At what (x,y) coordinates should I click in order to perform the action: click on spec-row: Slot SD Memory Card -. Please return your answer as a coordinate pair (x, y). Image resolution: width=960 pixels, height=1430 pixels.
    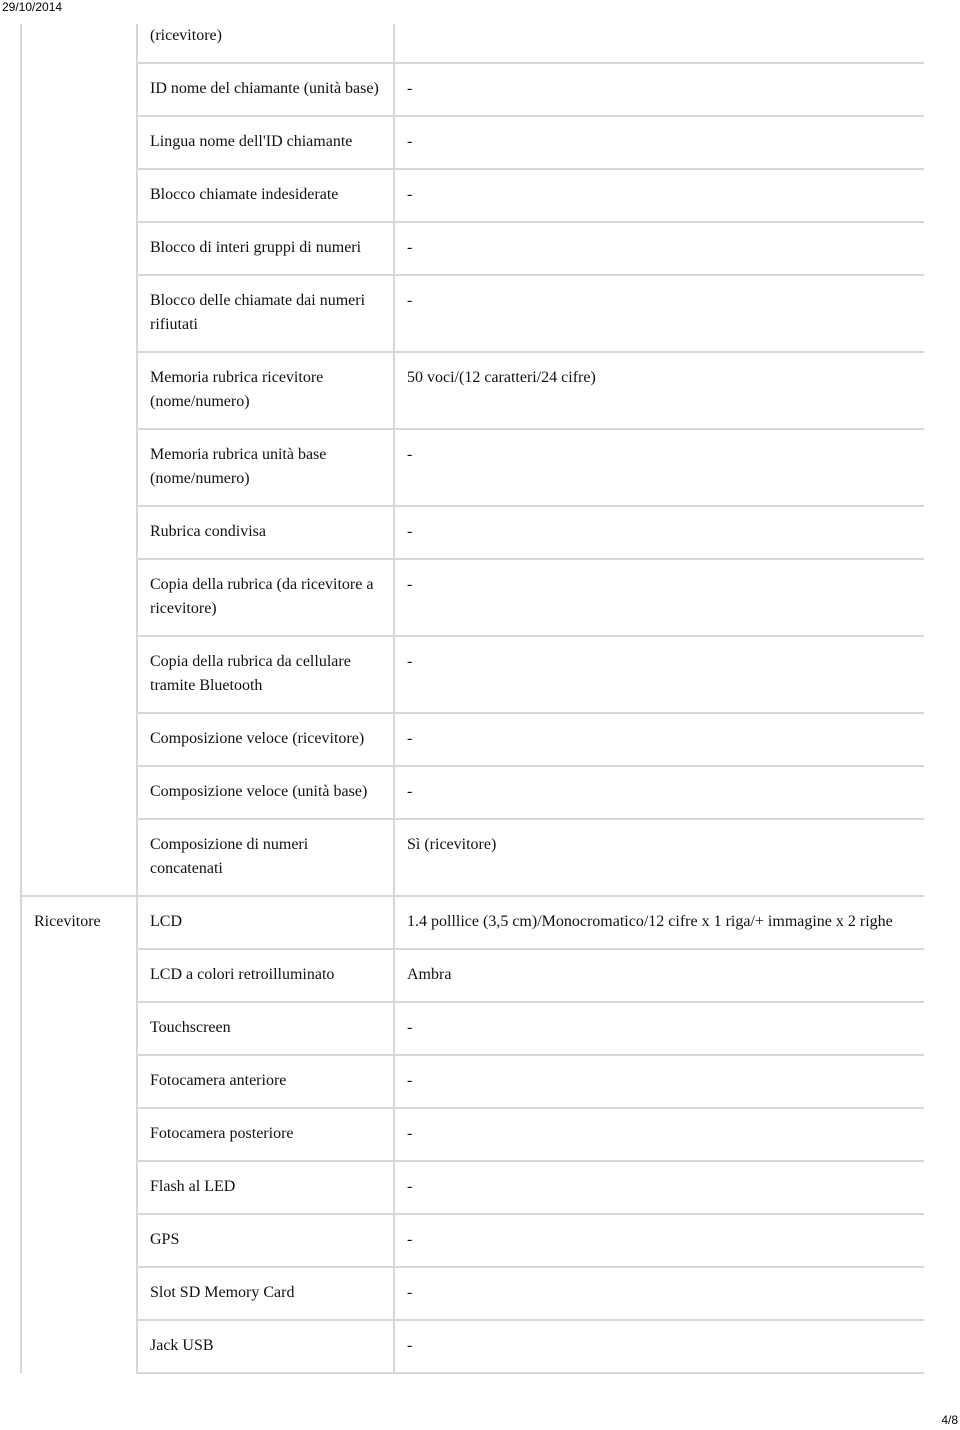
    Looking at the image, I should click on (472, 1293).